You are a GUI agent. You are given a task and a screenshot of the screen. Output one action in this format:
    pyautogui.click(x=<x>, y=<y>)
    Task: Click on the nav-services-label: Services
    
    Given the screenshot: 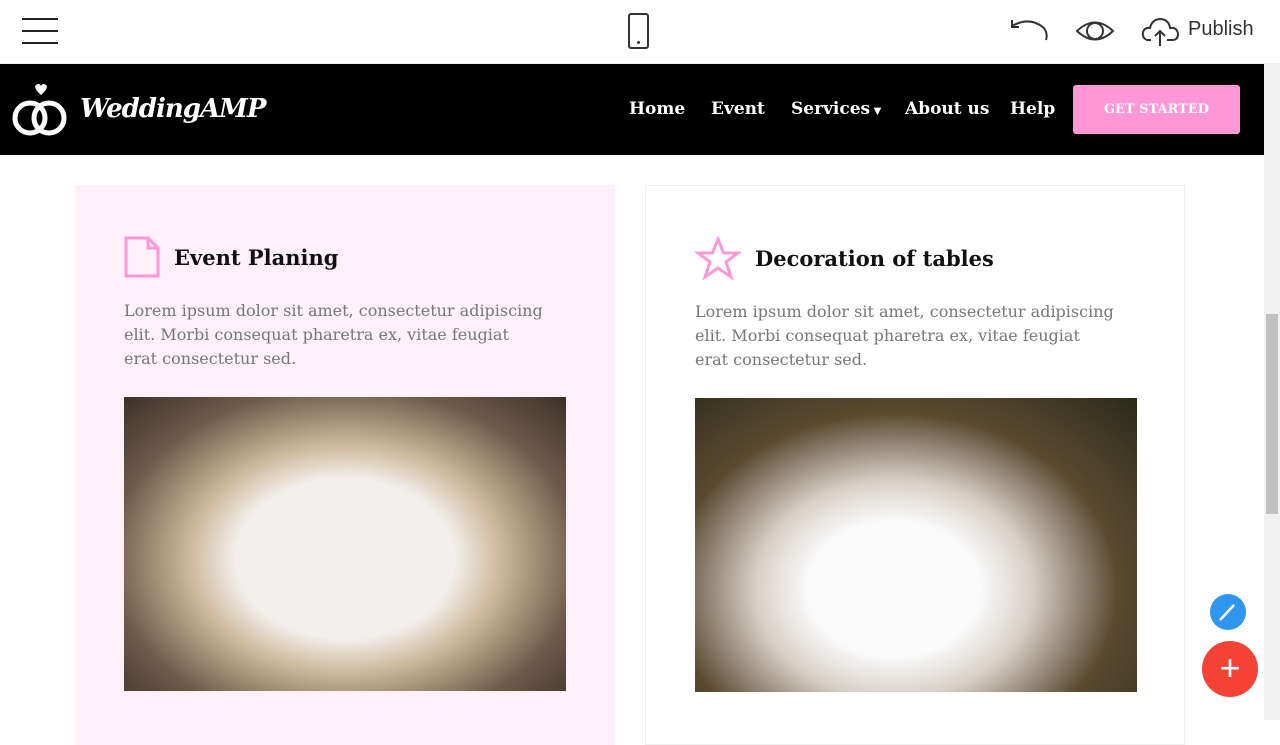 What is the action you would take?
    pyautogui.click(x=831, y=109)
    